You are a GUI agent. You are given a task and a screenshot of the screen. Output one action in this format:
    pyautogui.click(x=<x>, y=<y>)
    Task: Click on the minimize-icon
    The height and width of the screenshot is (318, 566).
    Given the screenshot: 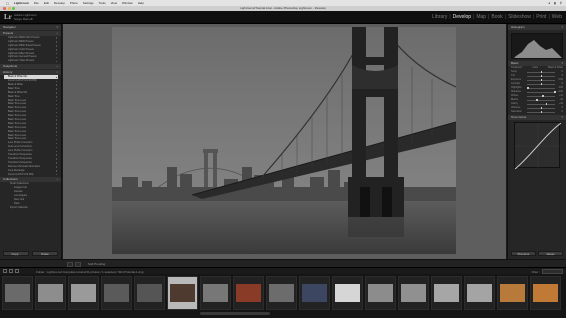 What is the action you would take?
    pyautogui.click(x=9, y=8)
    